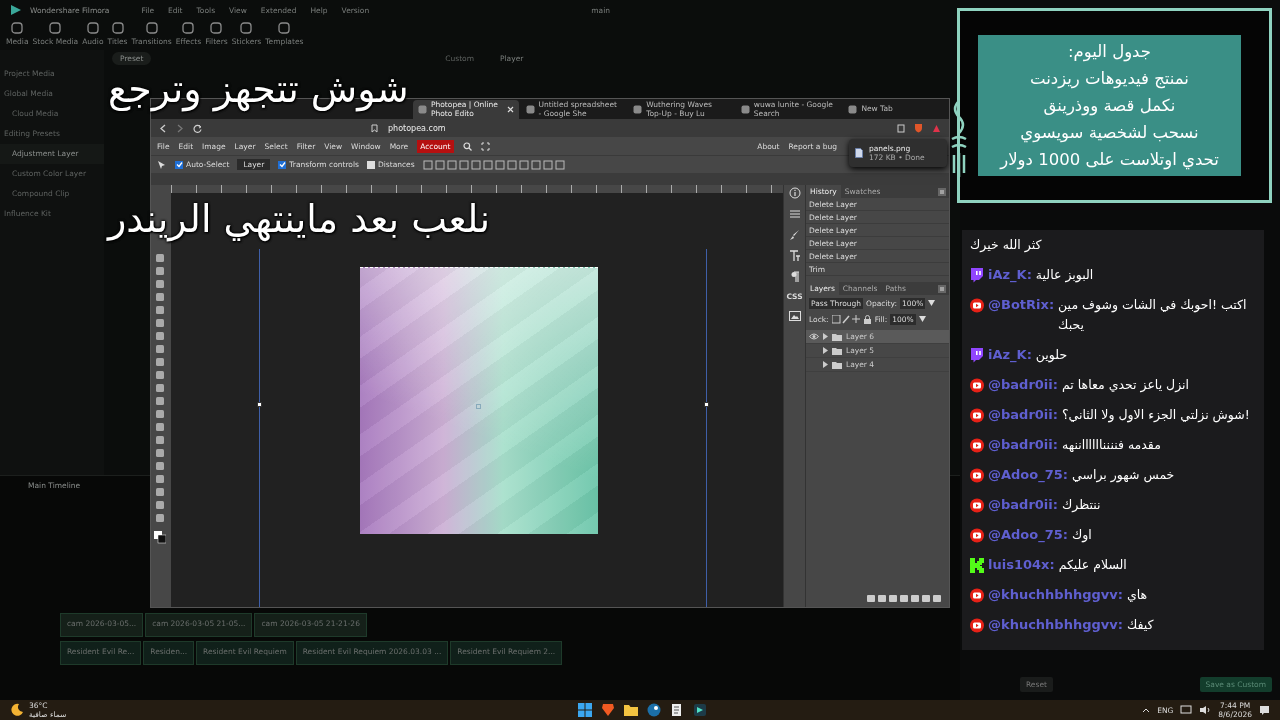 This screenshot has height=720, width=1280. What do you see at coordinates (258, 90) in the screenshot?
I see `caption-text: شوش تتجهز وترجع` at bounding box center [258, 90].